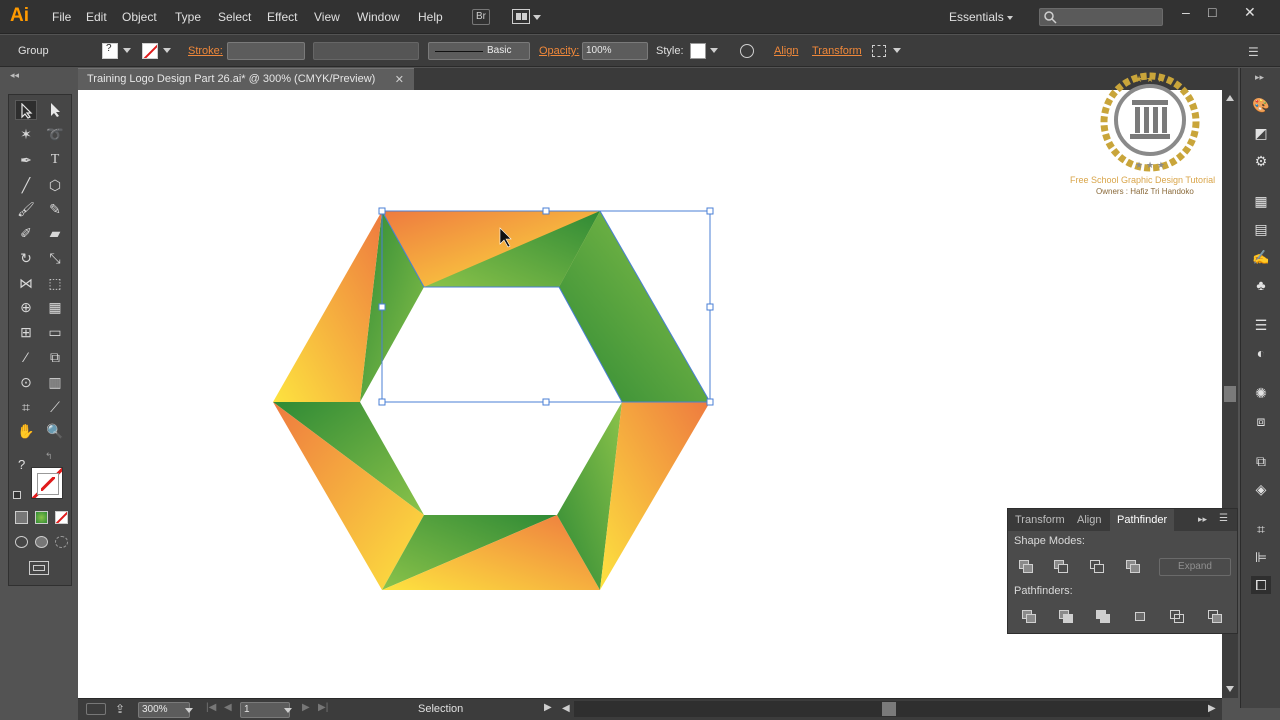 The height and width of the screenshot is (720, 1280). What do you see at coordinates (55, 185) in the screenshot?
I see `polygon-tool-icon: ⬡` at bounding box center [55, 185].